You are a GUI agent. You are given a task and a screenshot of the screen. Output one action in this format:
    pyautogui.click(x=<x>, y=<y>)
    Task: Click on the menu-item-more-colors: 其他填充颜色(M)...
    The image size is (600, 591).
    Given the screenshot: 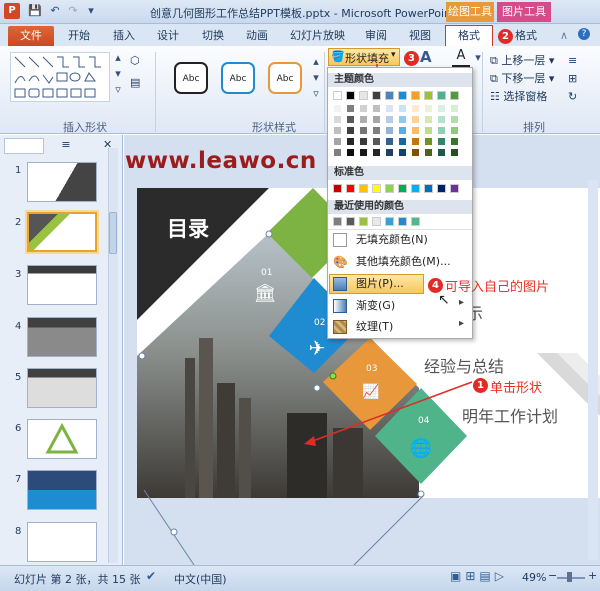 What is the action you would take?
    pyautogui.click(x=400, y=262)
    